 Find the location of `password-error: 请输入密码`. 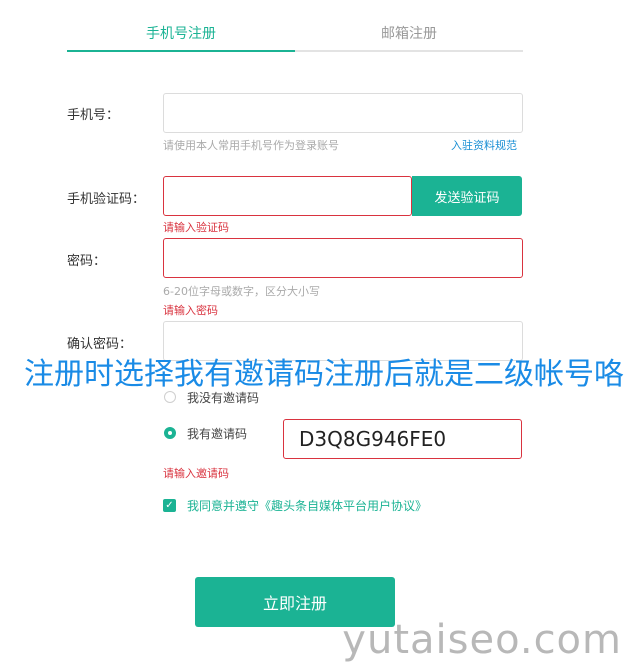

password-error: 请输入密码 is located at coordinates (190, 310).